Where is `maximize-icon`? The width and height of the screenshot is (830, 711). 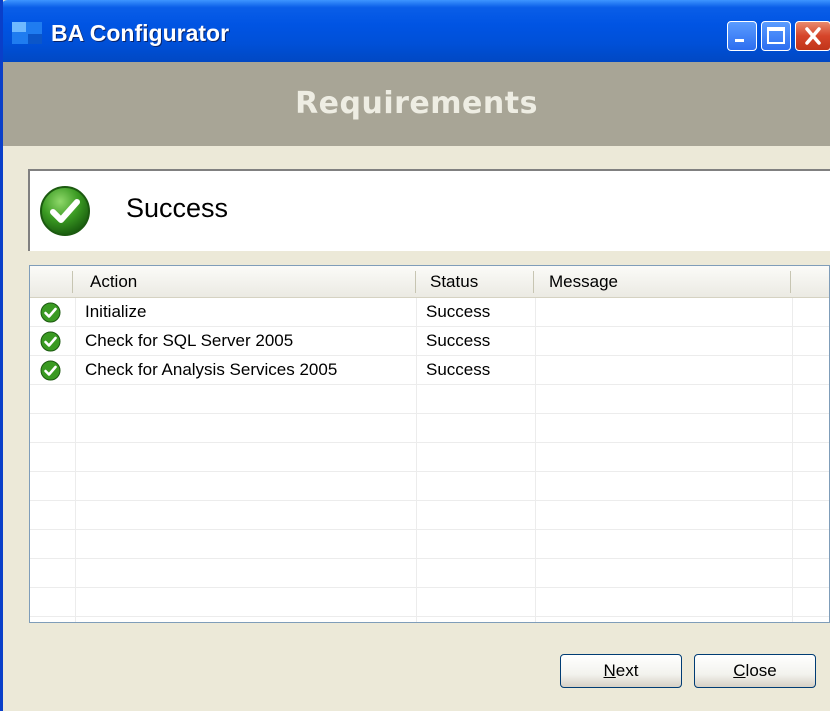 maximize-icon is located at coordinates (776, 35).